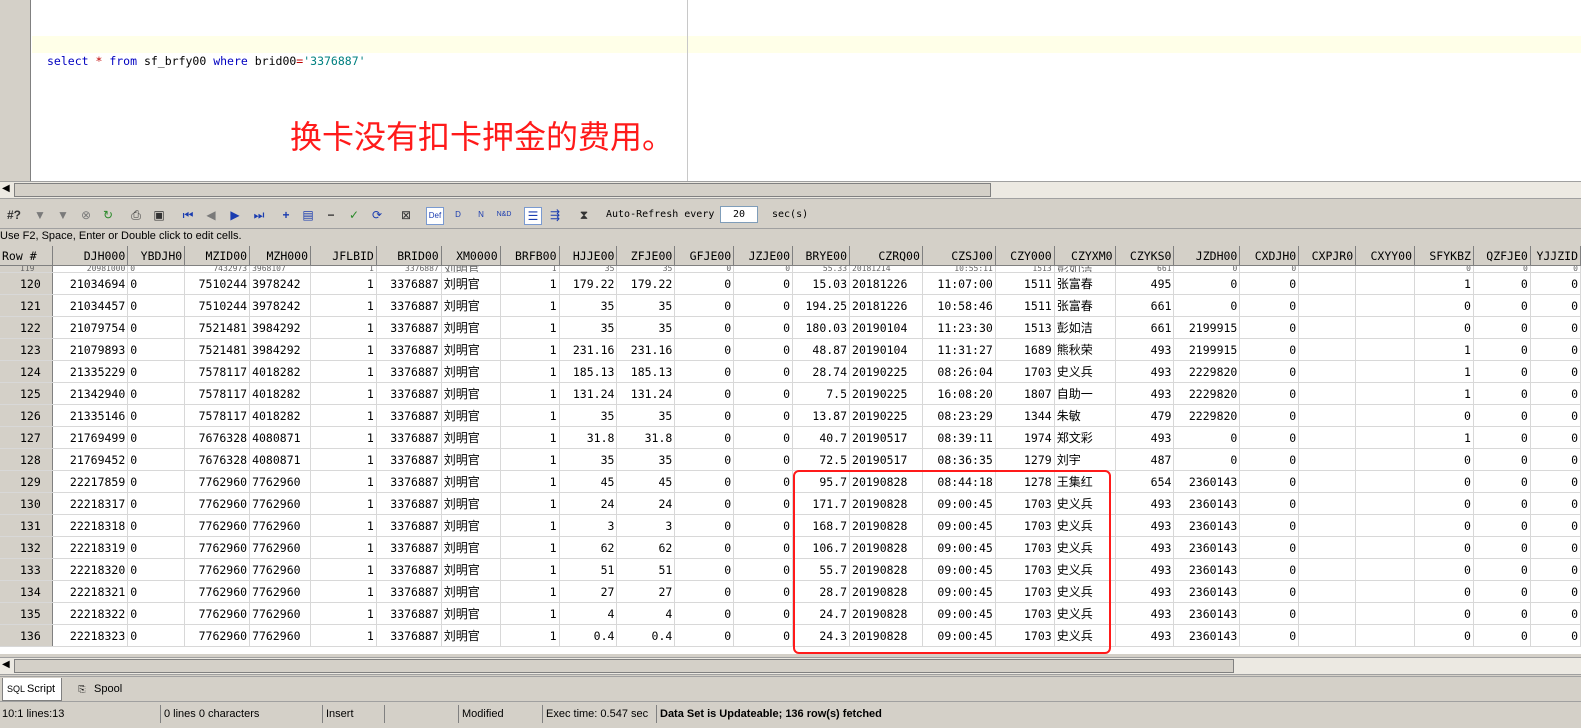  Describe the element at coordinates (1555, 256) in the screenshot. I see `column-header: YJJZID` at that location.